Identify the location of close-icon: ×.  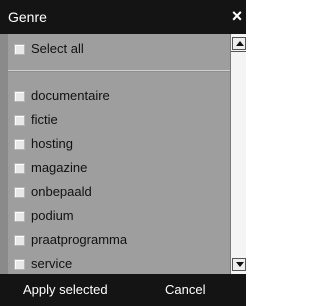
(237, 16).